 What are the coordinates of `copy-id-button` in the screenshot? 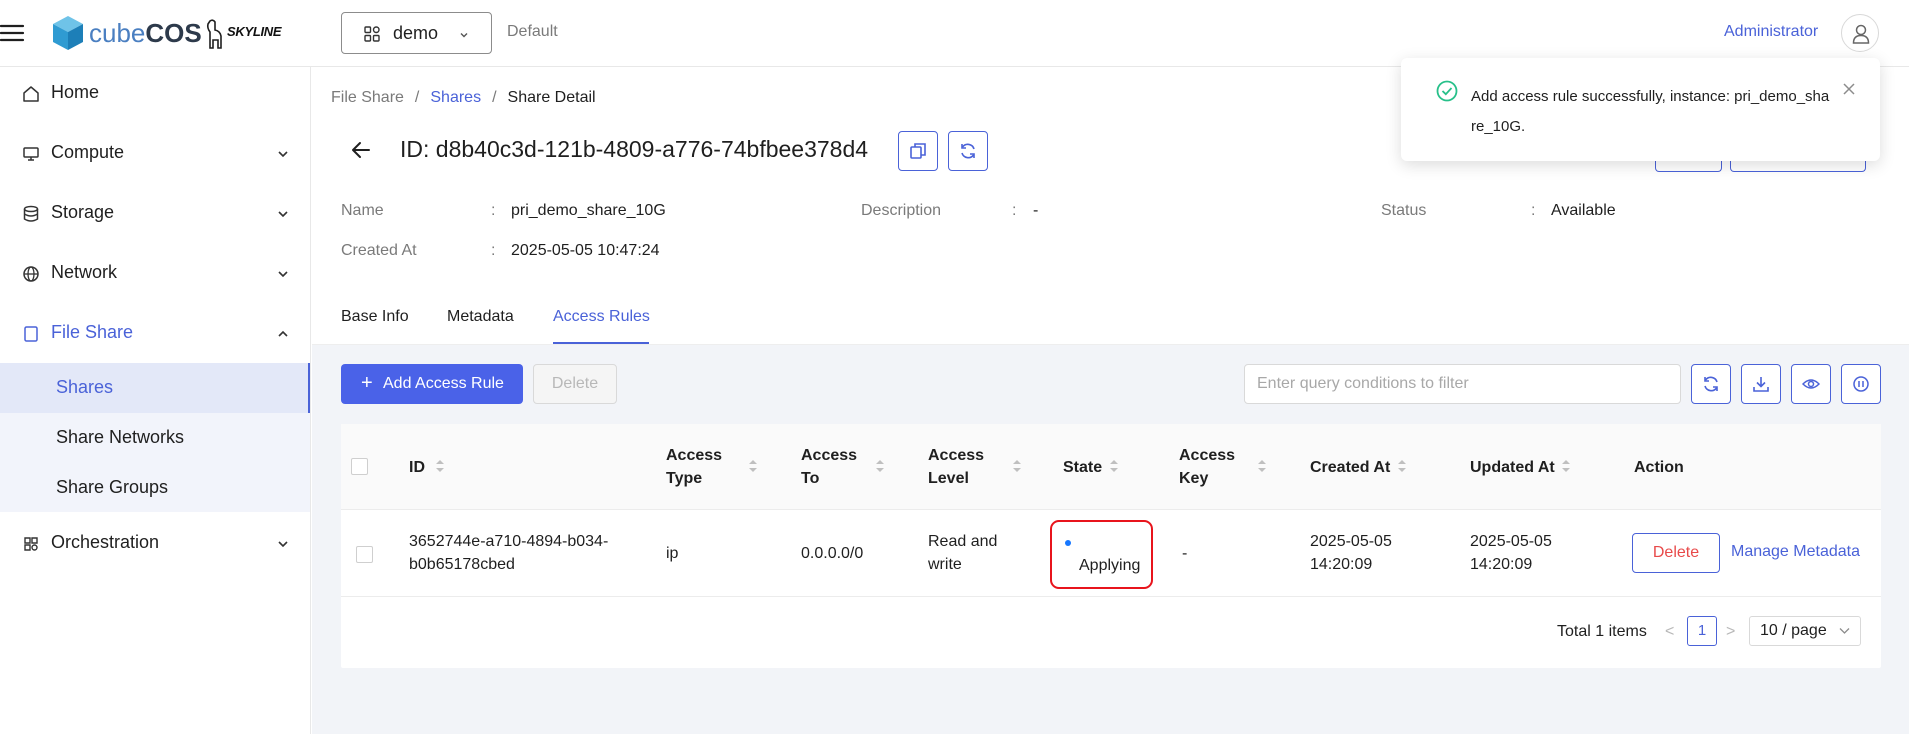 It's located at (918, 151).